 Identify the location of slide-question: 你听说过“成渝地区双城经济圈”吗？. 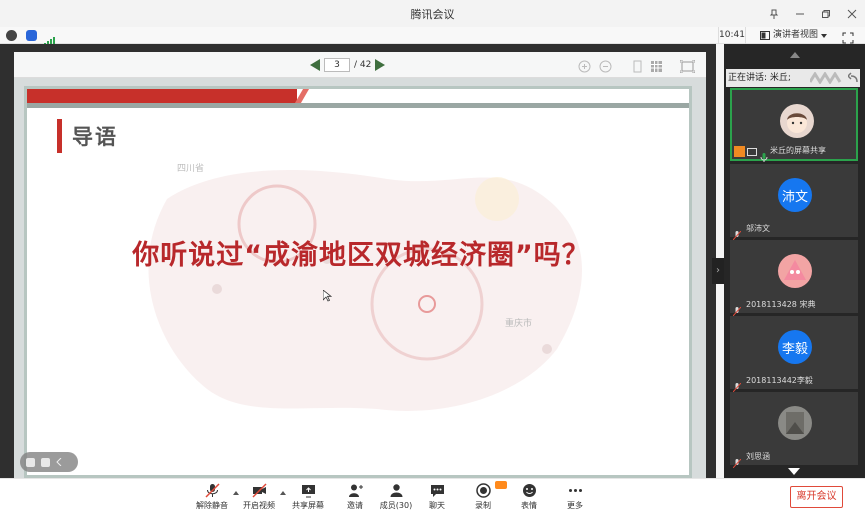
(361, 255).